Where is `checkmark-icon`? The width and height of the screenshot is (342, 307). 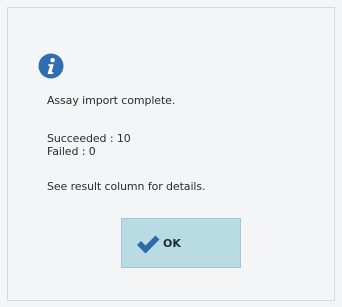 checkmark-icon is located at coordinates (148, 244).